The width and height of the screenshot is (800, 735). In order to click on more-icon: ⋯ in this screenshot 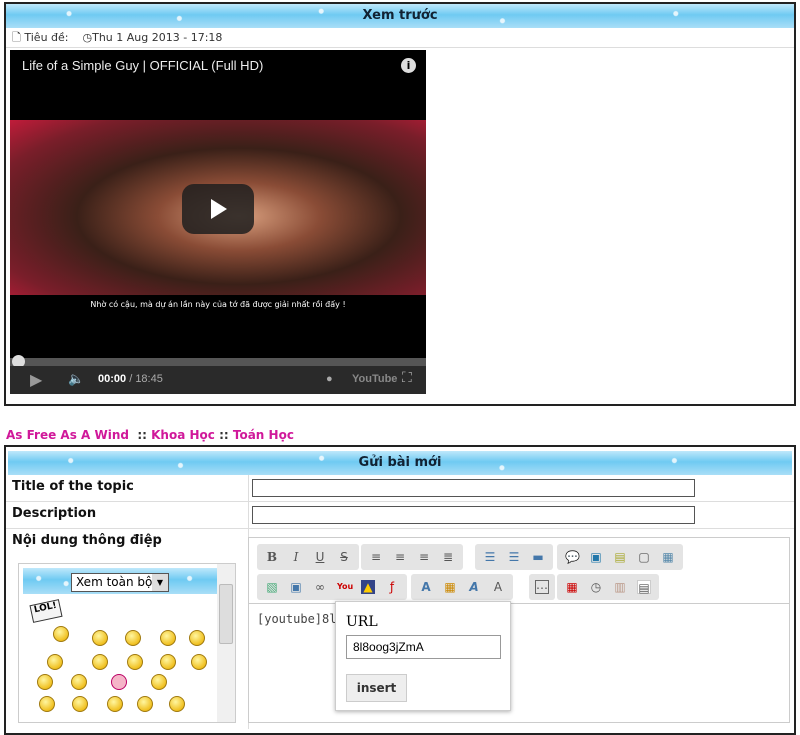, I will do `click(542, 587)`.